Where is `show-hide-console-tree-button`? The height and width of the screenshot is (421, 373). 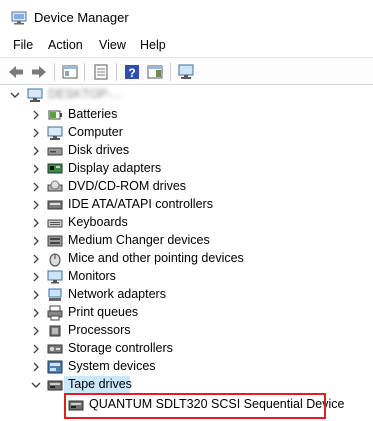
show-hide-console-tree-button is located at coordinates (70, 72).